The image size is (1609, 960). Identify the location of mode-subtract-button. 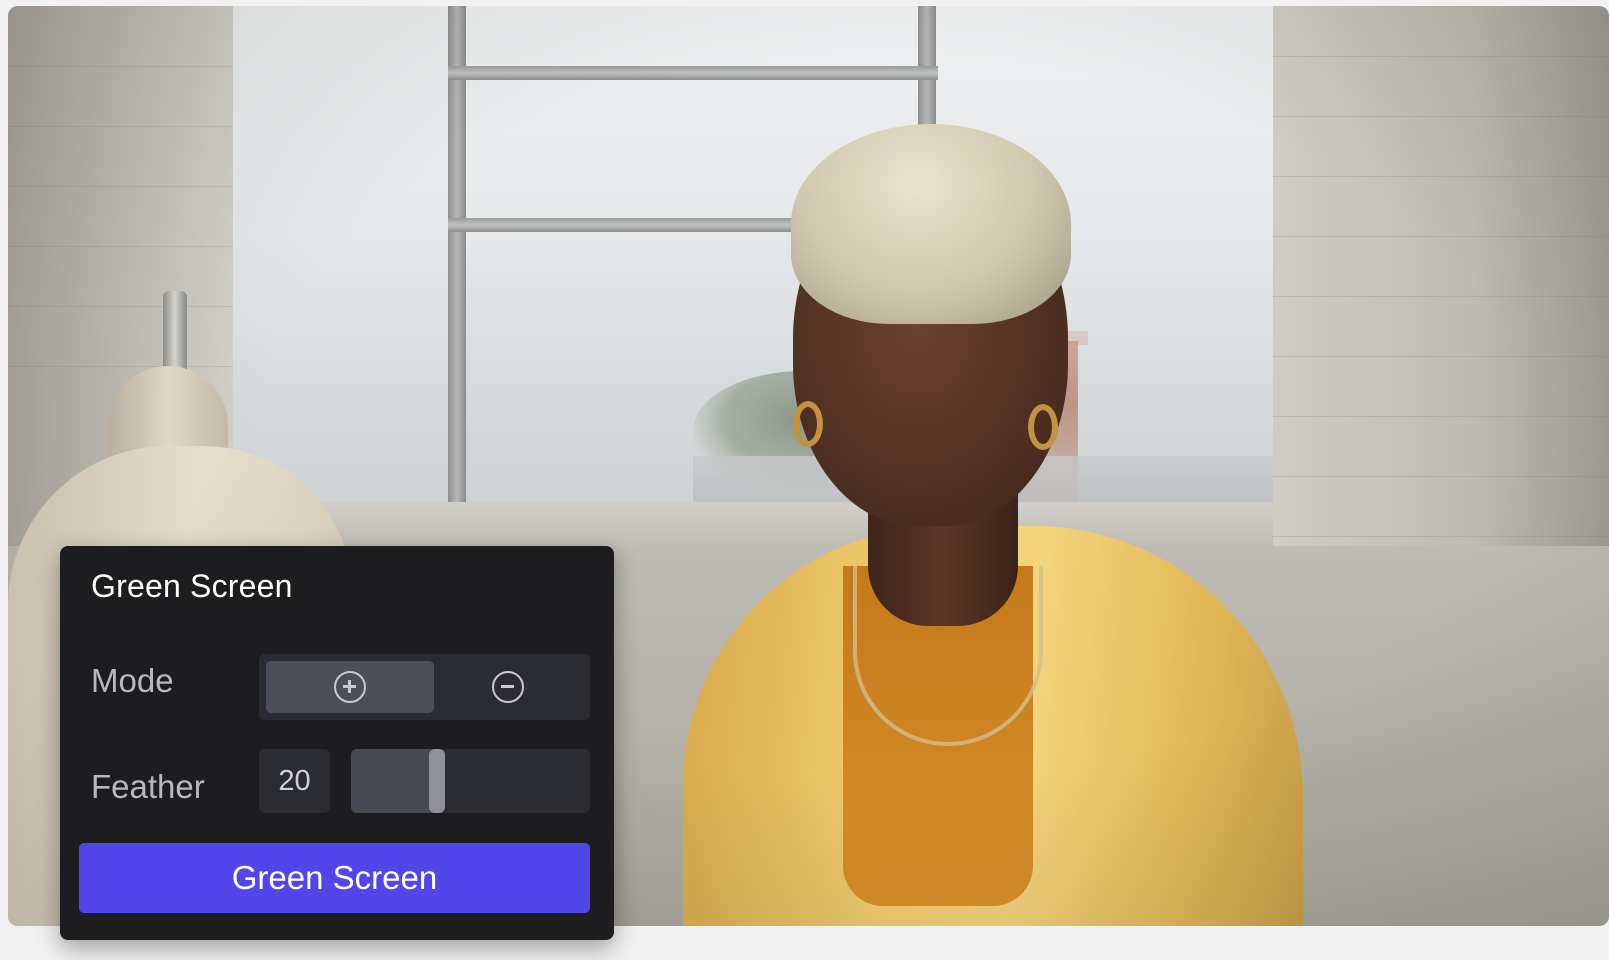
(508, 687).